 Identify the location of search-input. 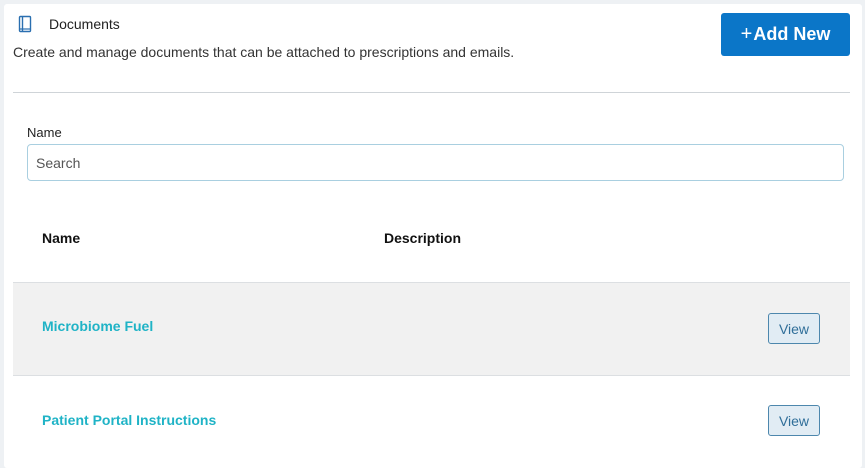
(435, 162).